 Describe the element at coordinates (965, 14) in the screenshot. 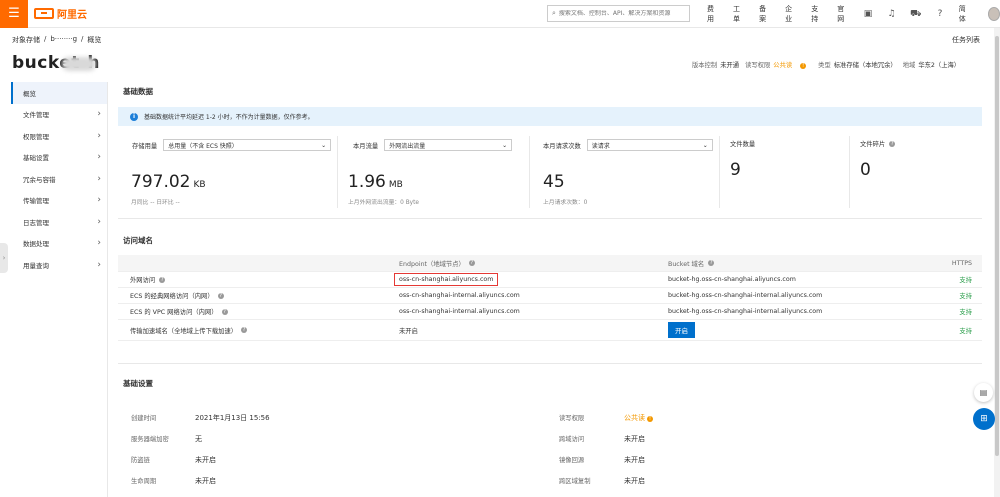

I see `language-switch: 简体` at that location.